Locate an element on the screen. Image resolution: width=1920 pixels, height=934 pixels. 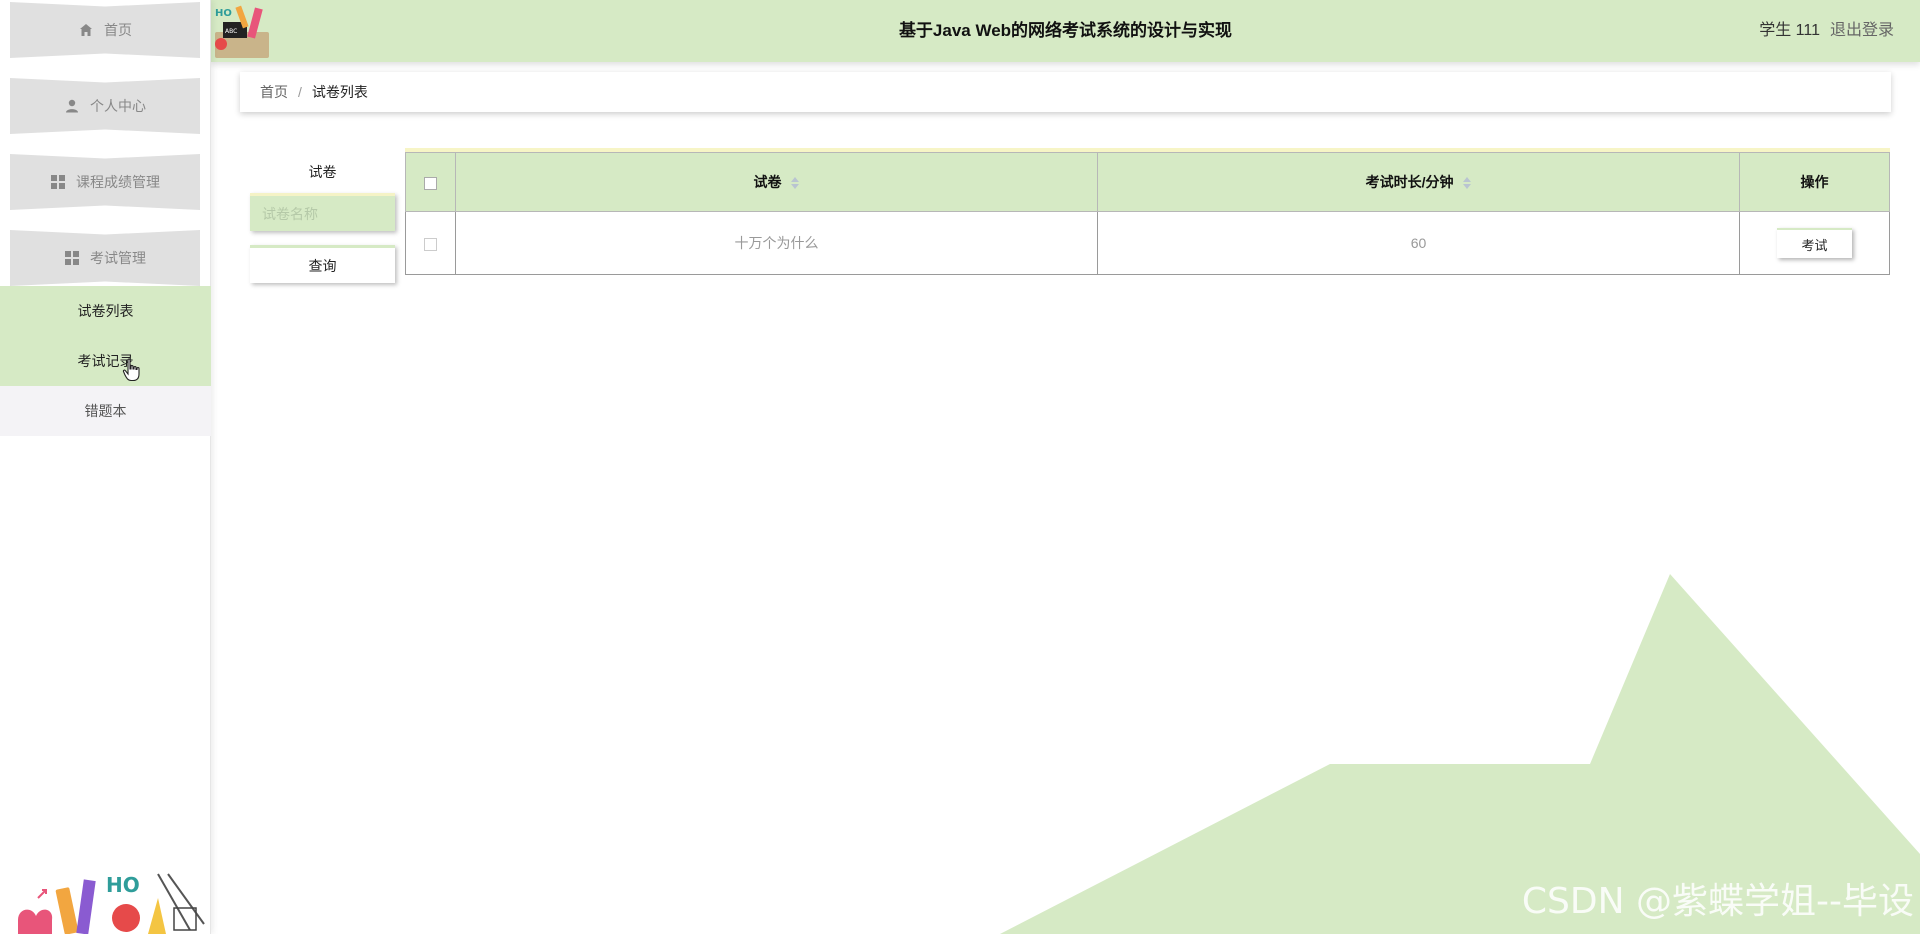
table-row: 十万个为什么 60 考试 is located at coordinates (1147, 243).